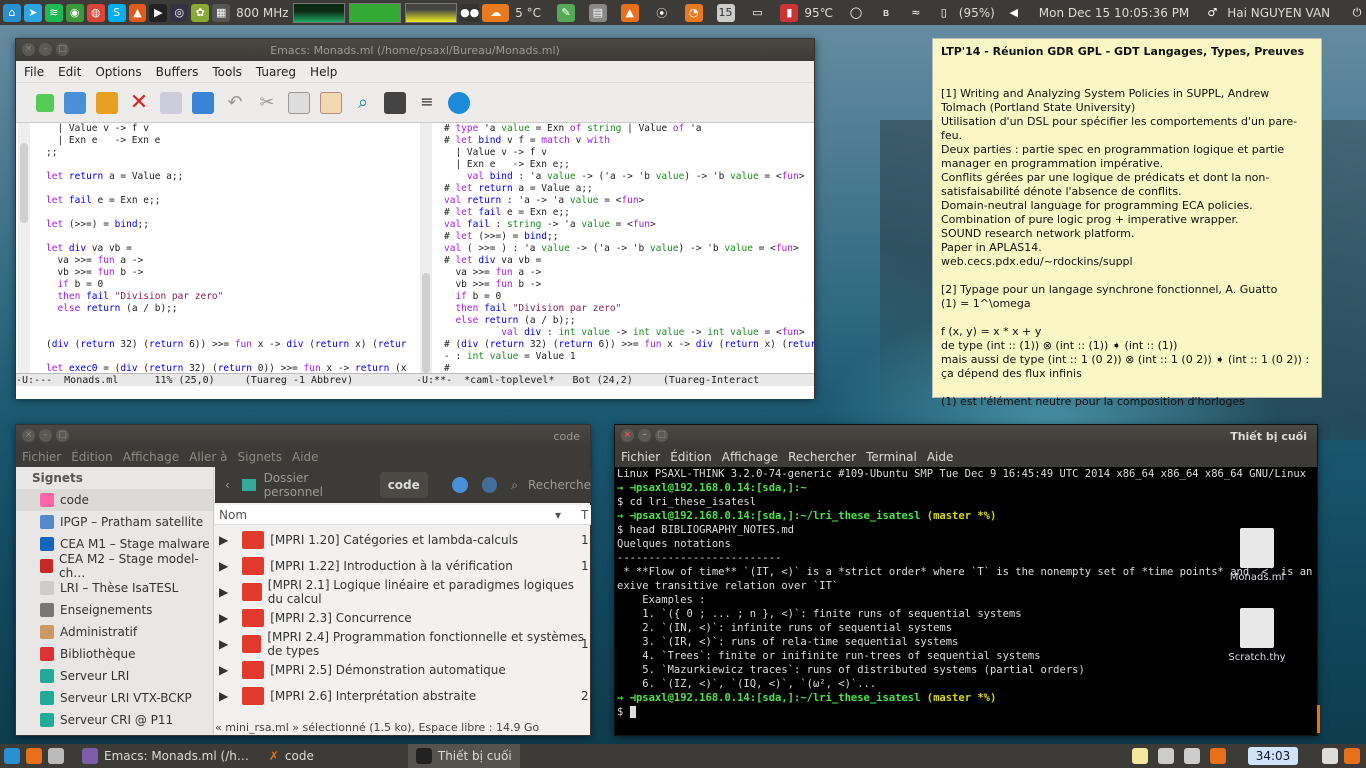 Image resolution: width=1366 pixels, height=768 pixels. Describe the element at coordinates (114, 522) in the screenshot. I see `bookmark-ipgp: IPGP – Pratham satellite` at that location.